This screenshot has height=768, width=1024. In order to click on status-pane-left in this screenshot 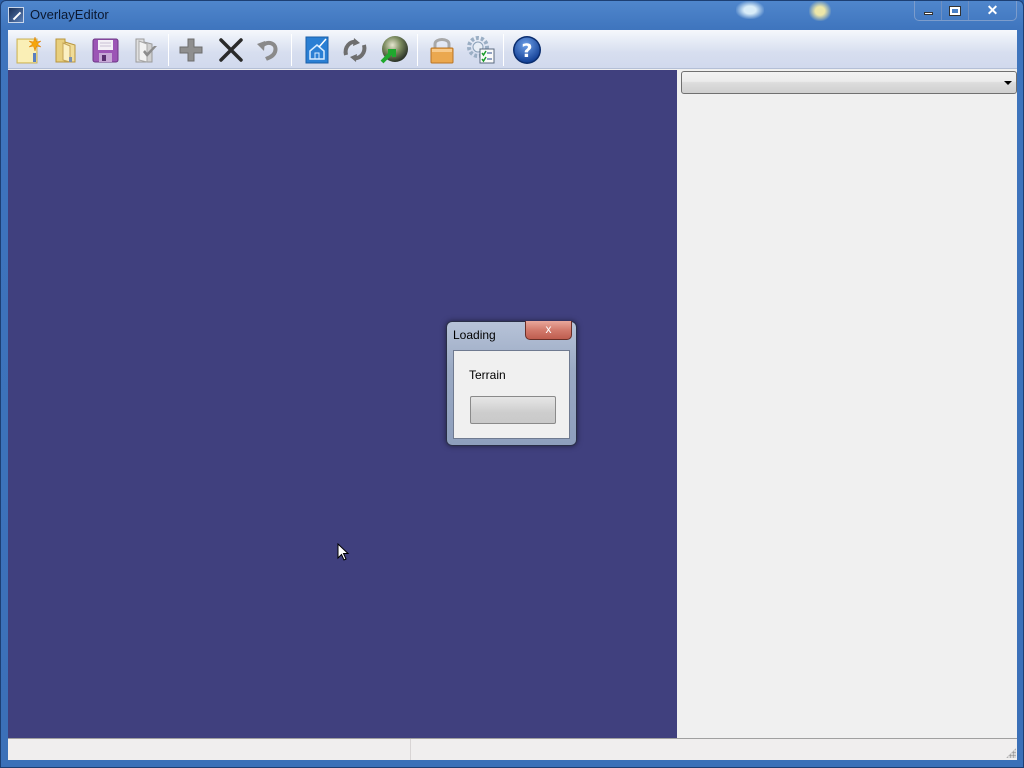, I will do `click(209, 749)`.